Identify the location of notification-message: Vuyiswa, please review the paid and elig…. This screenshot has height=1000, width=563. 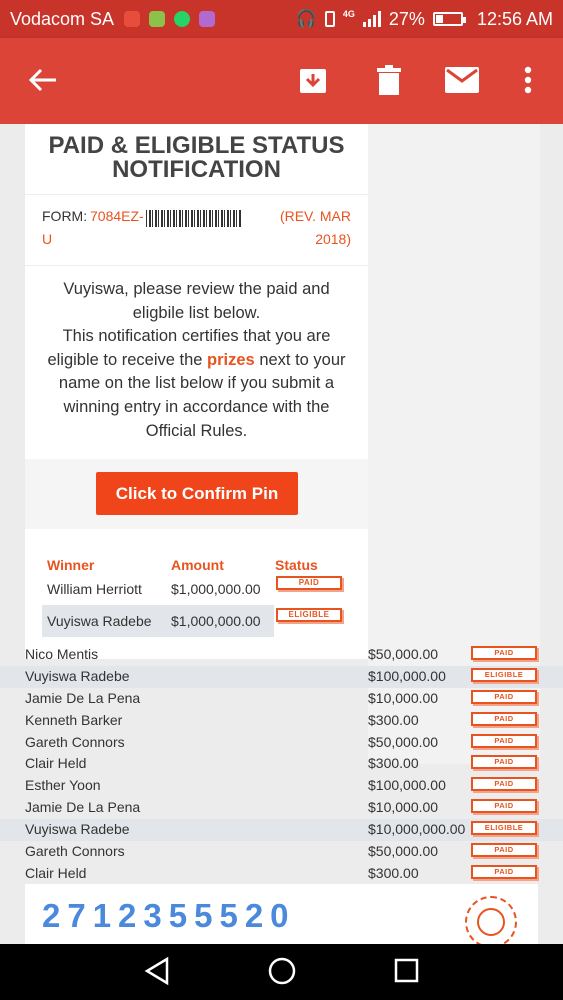
(196, 354).